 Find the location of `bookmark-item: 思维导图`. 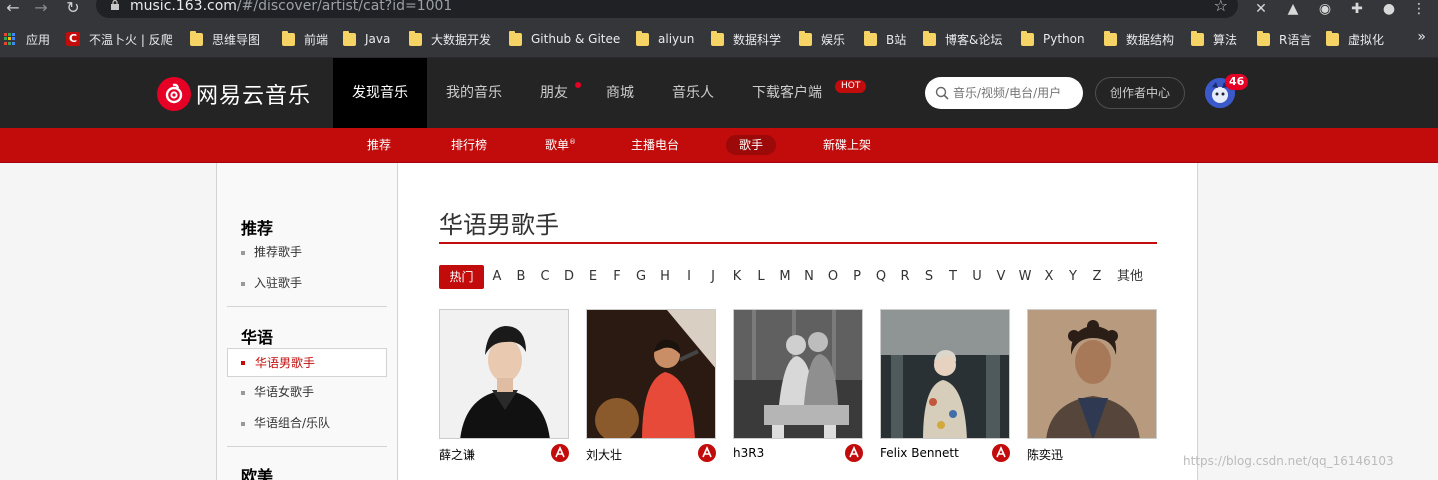

bookmark-item: 思维导图 is located at coordinates (225, 39).